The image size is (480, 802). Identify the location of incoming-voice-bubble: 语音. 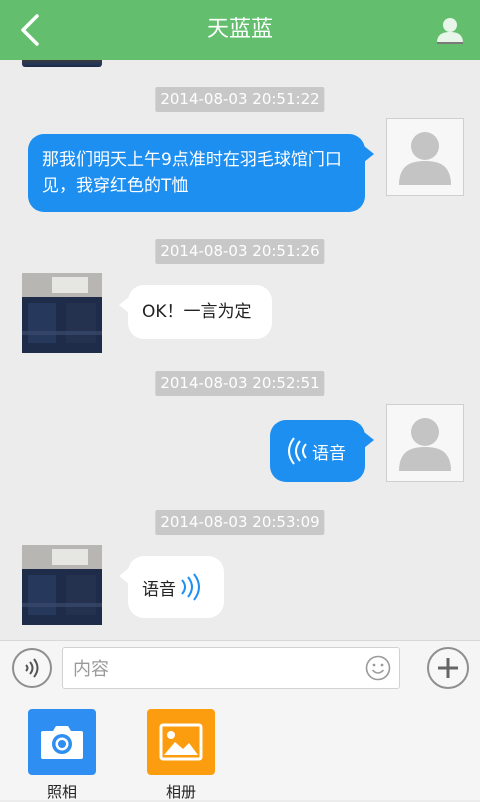
(171, 587).